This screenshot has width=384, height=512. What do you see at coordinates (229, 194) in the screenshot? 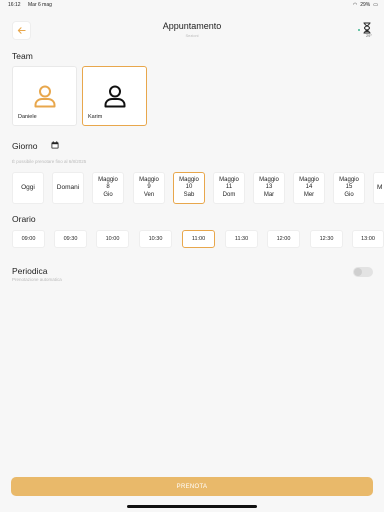
I see `day-chip-text: Dom` at bounding box center [229, 194].